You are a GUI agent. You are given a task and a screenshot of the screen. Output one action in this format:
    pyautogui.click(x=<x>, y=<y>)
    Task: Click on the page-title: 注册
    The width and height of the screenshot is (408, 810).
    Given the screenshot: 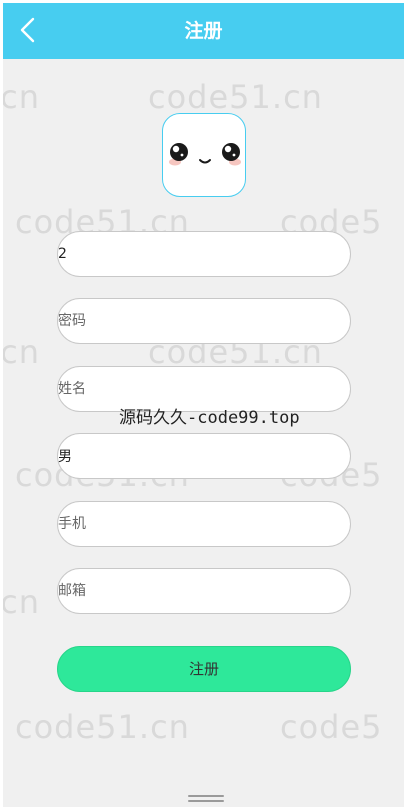 What is the action you would take?
    pyautogui.click(x=203, y=31)
    